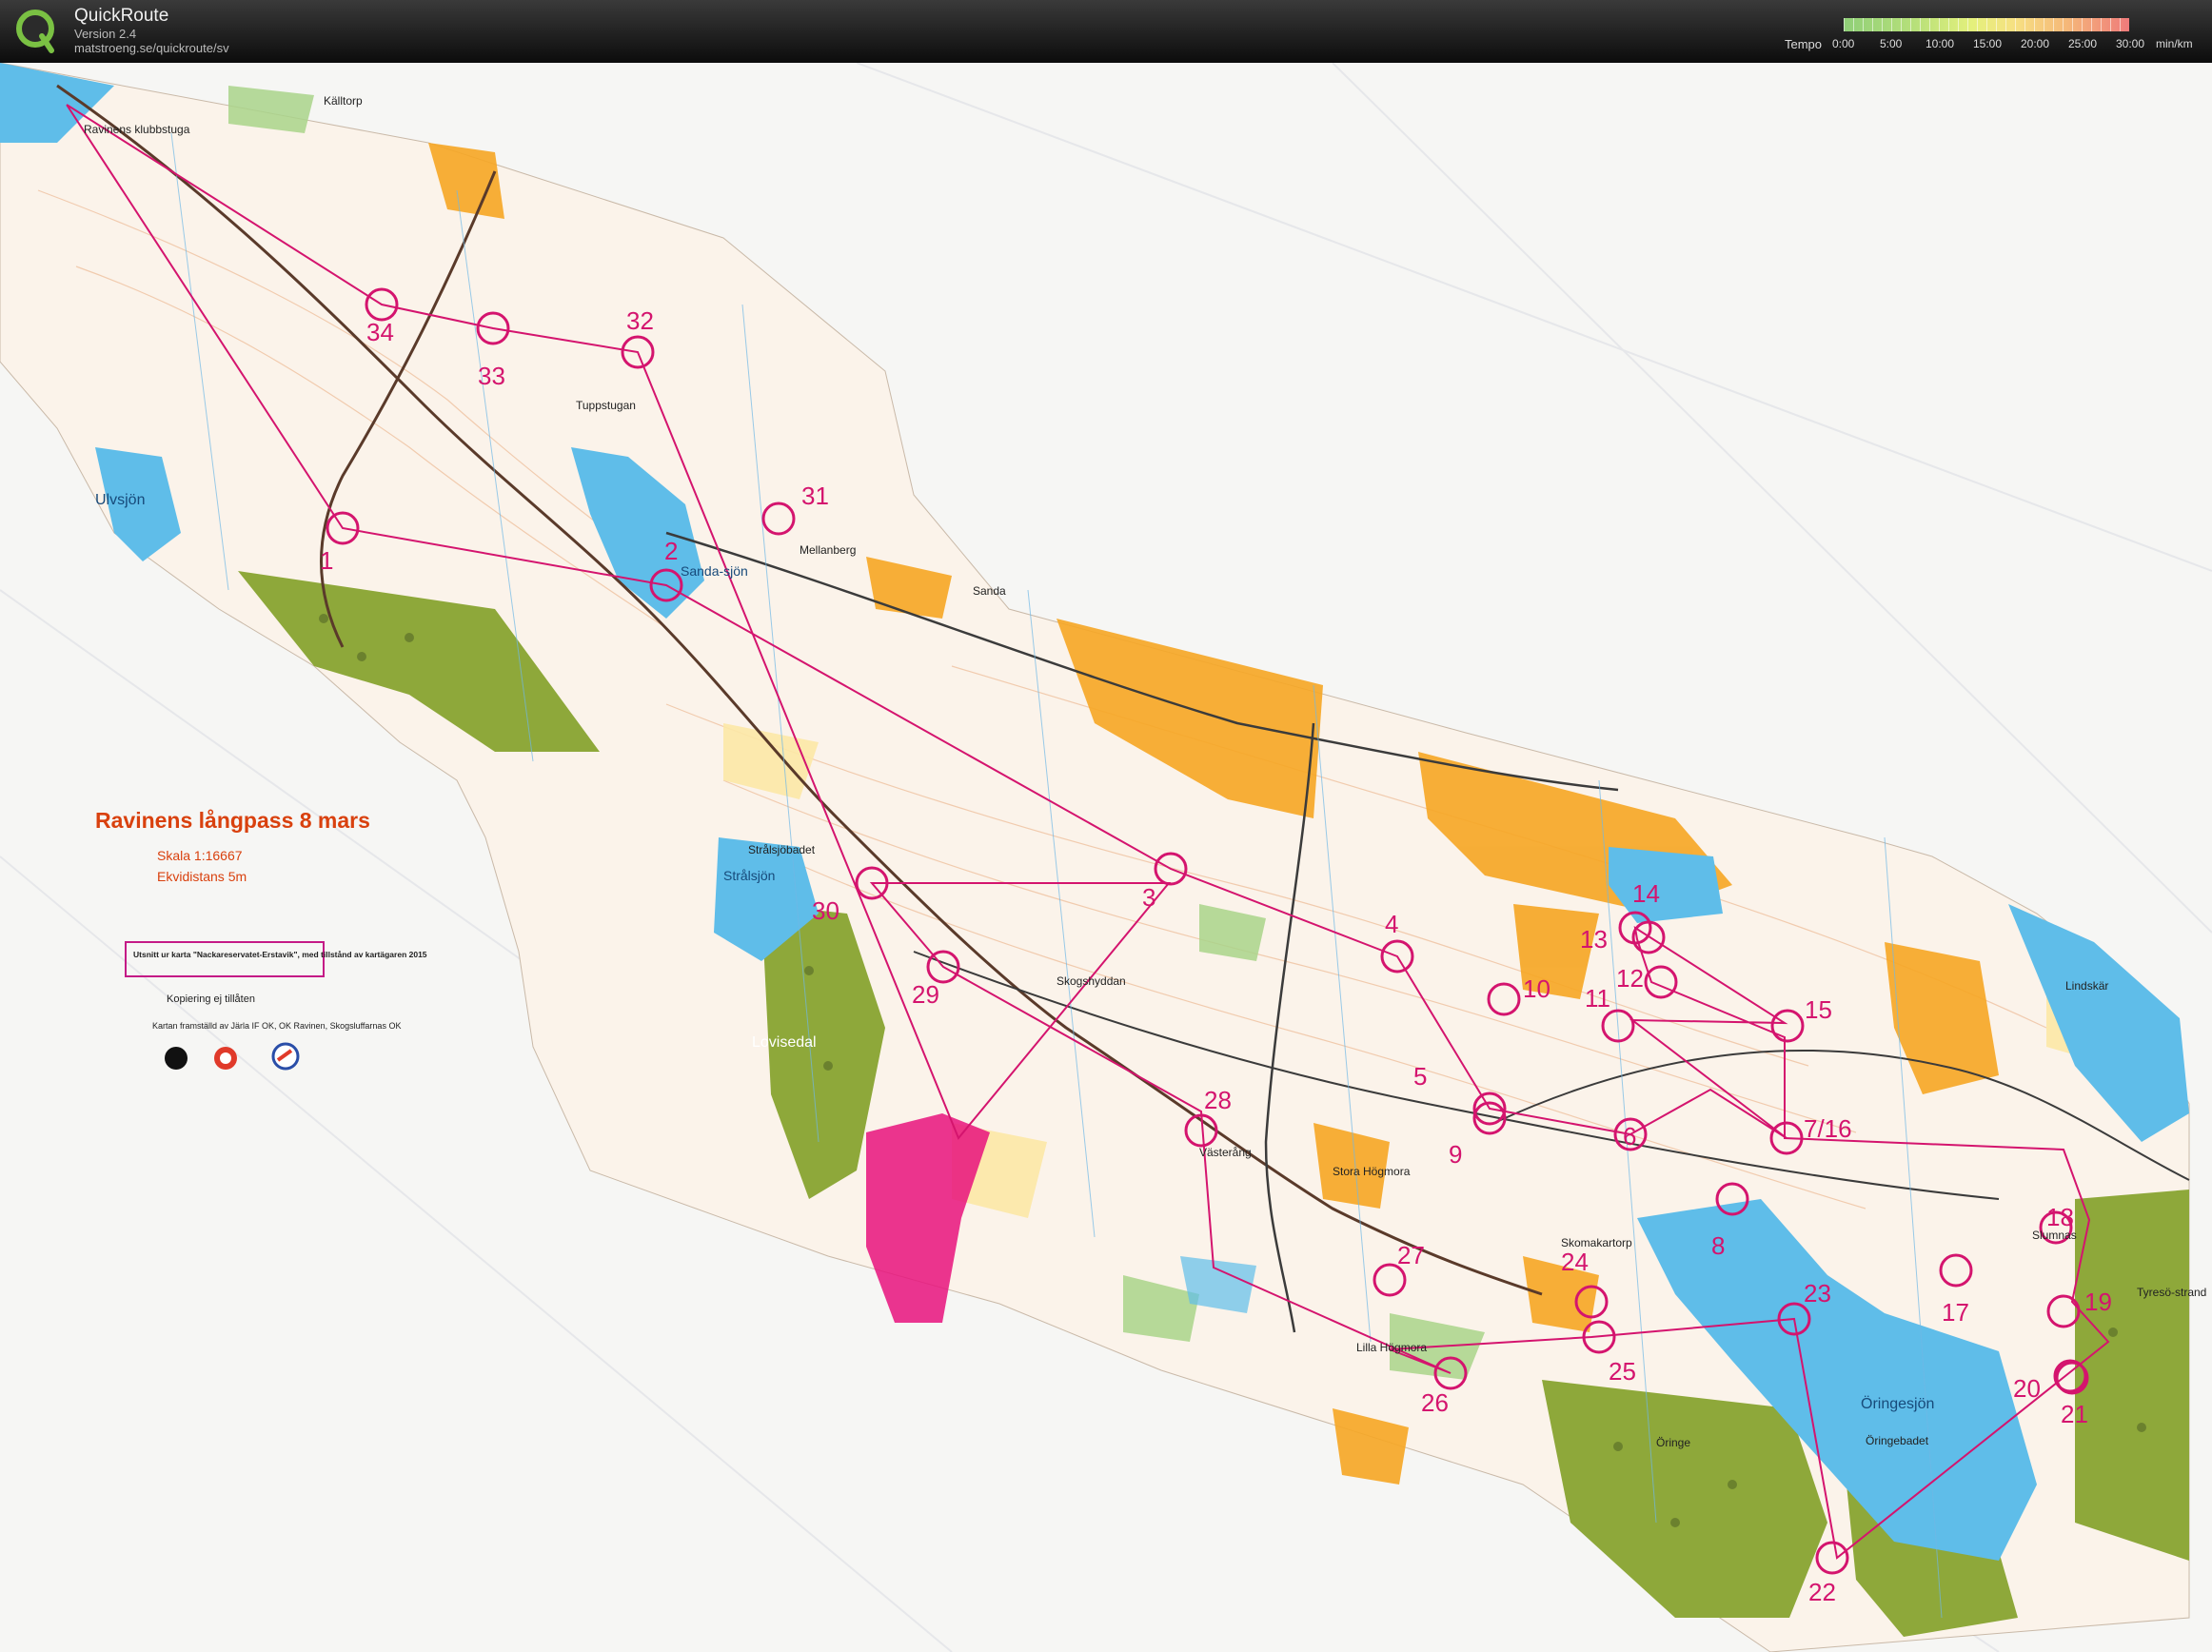 The height and width of the screenshot is (1652, 2212). I want to click on place-name: Öringesjön, so click(1897, 1403).